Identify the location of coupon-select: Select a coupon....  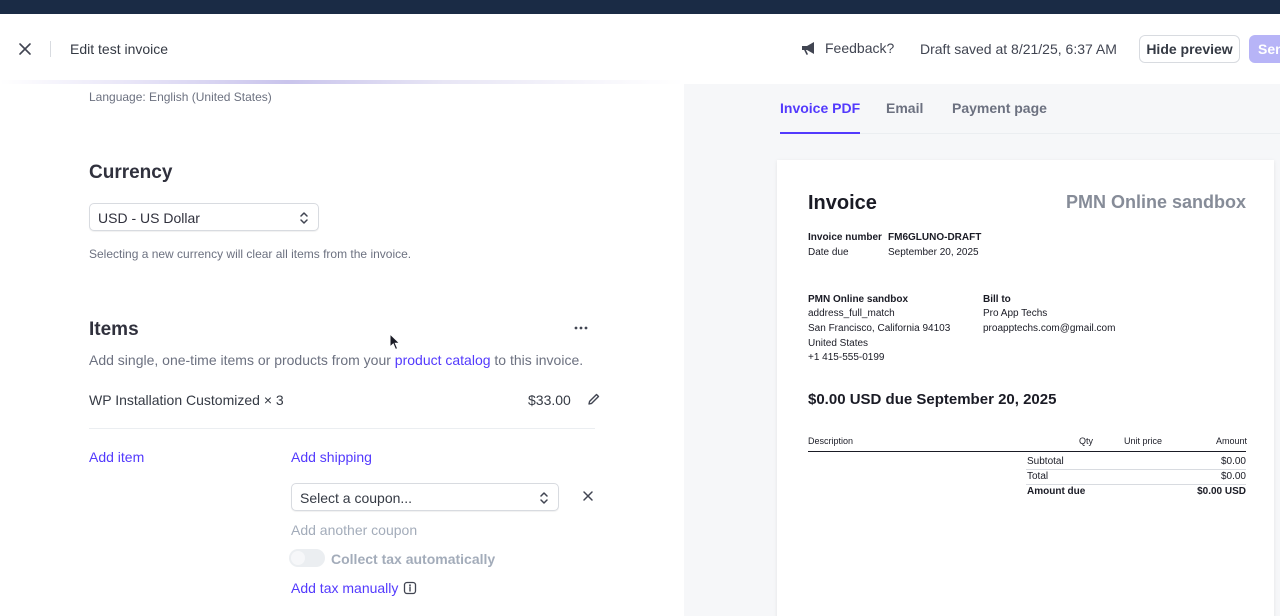
(425, 497).